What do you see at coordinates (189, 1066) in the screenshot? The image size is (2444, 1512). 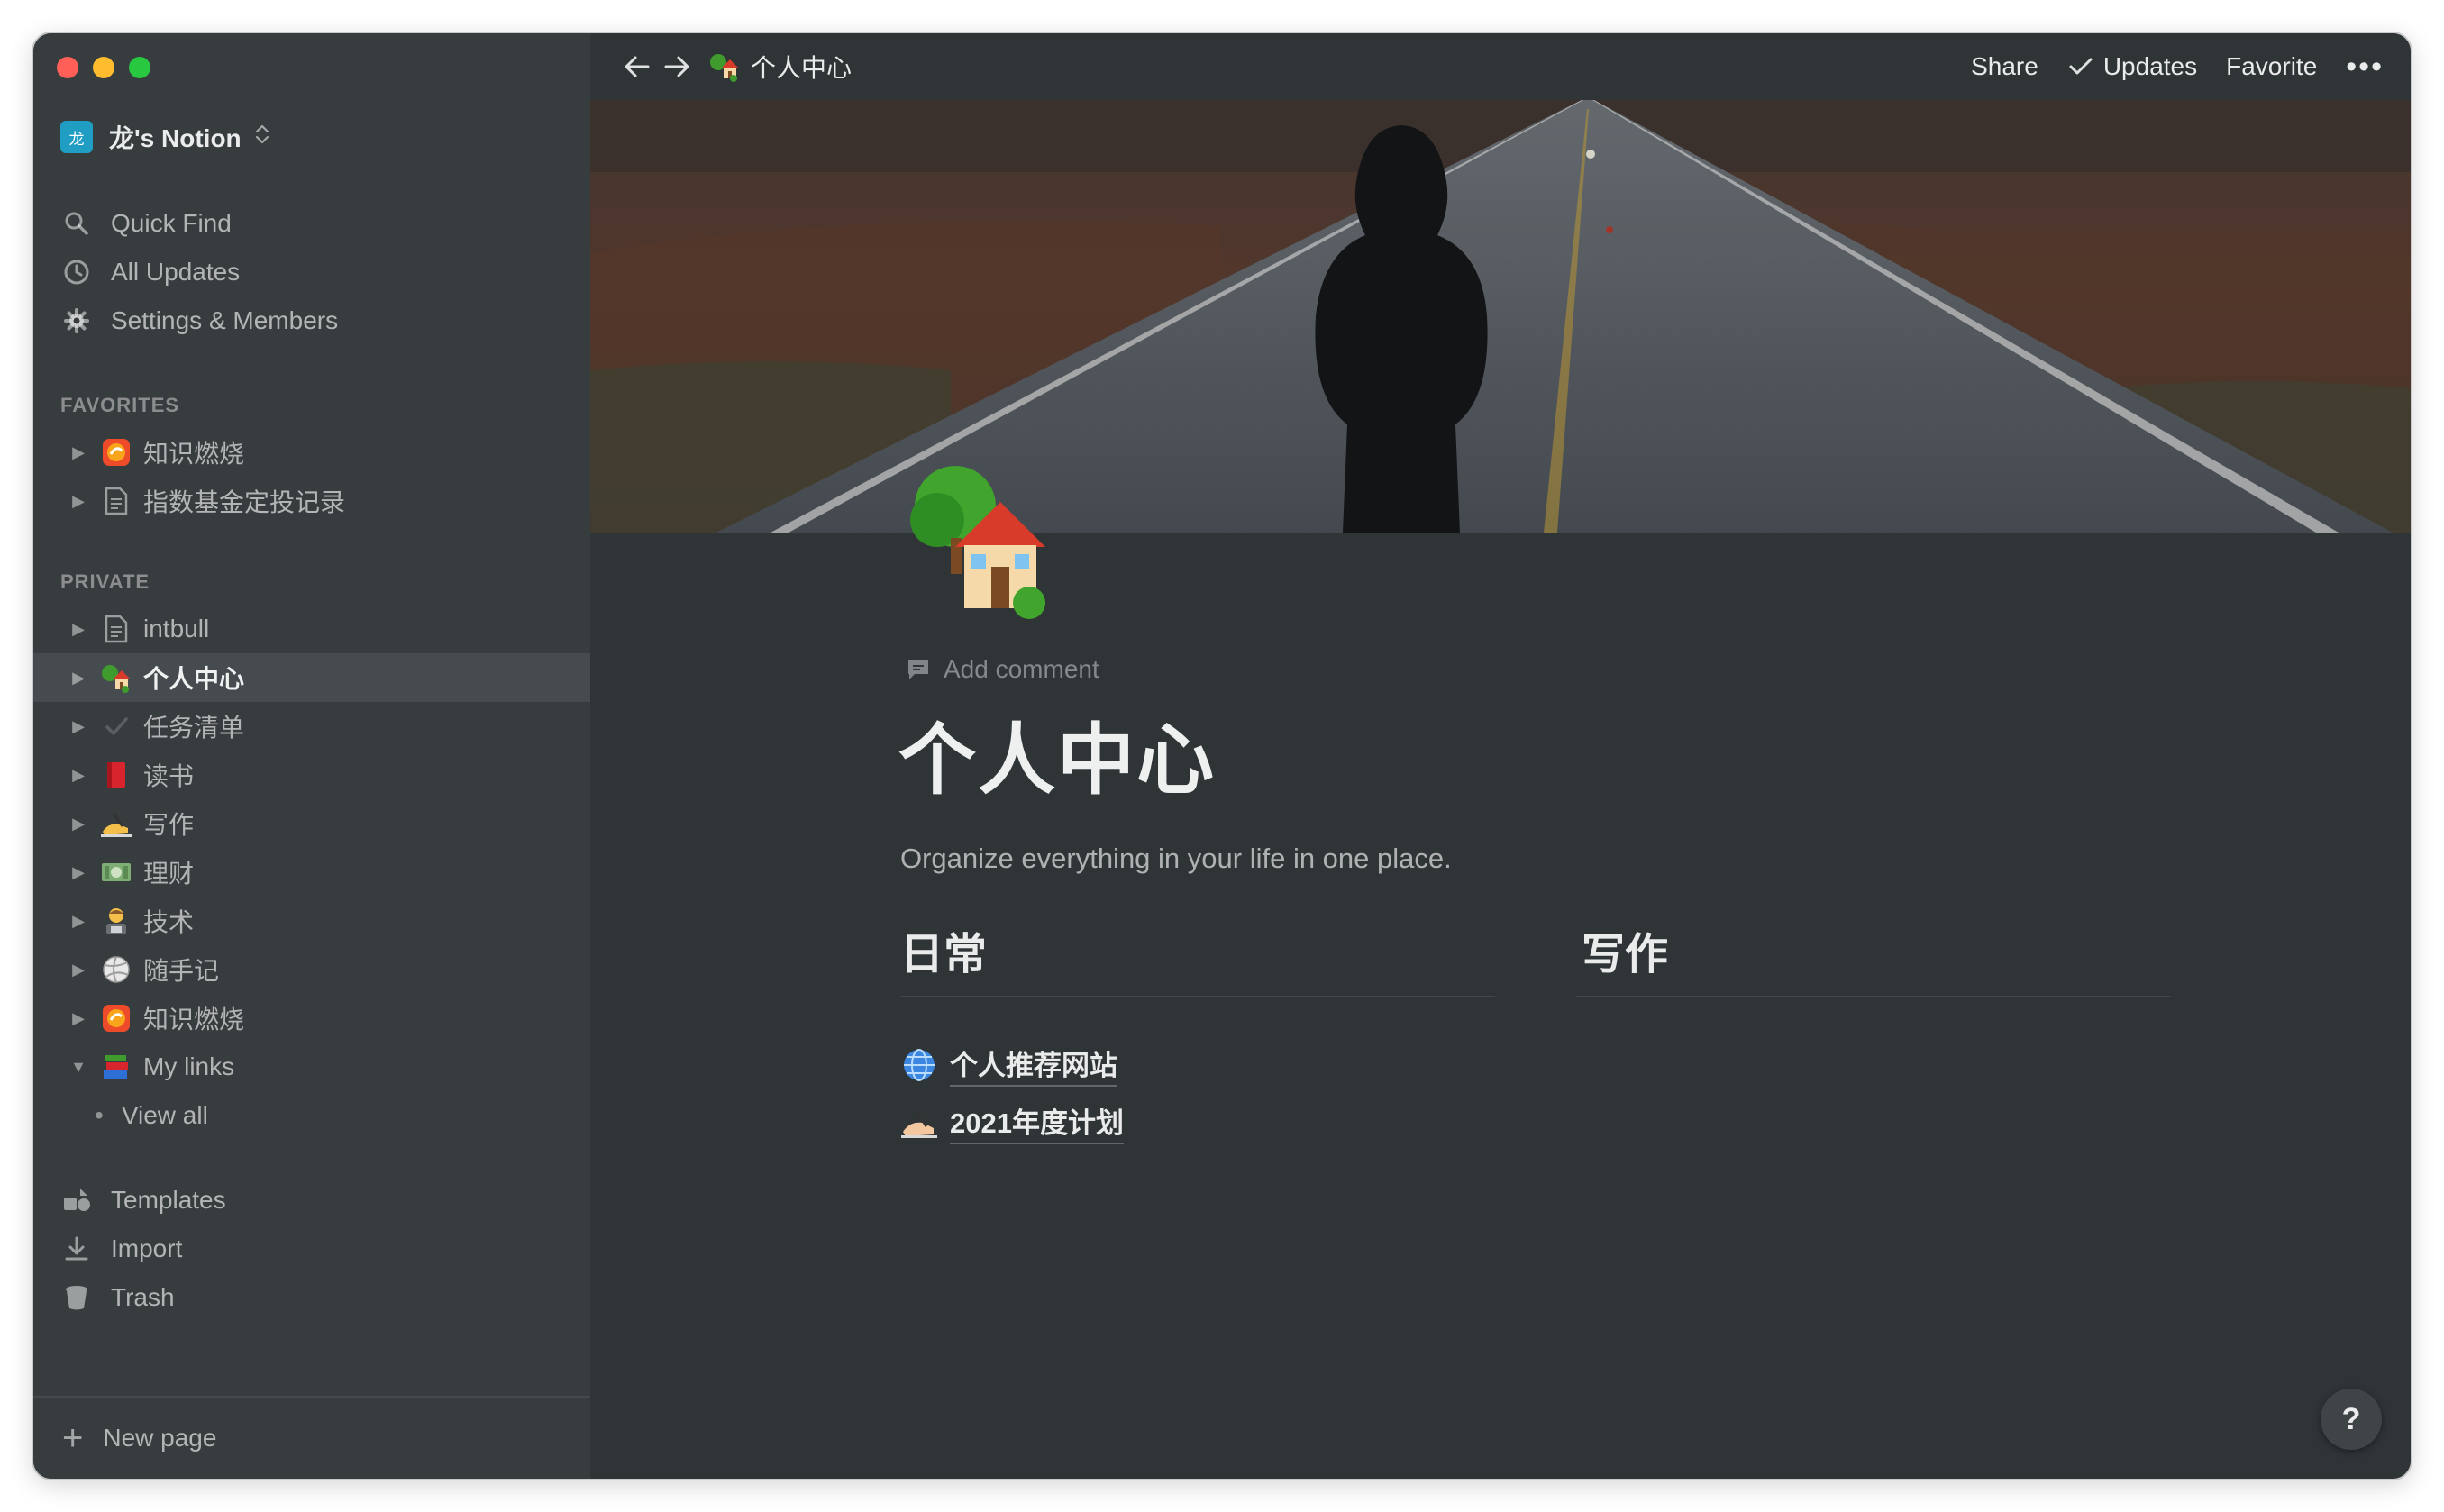 I see `sidebar-item-label: My links` at bounding box center [189, 1066].